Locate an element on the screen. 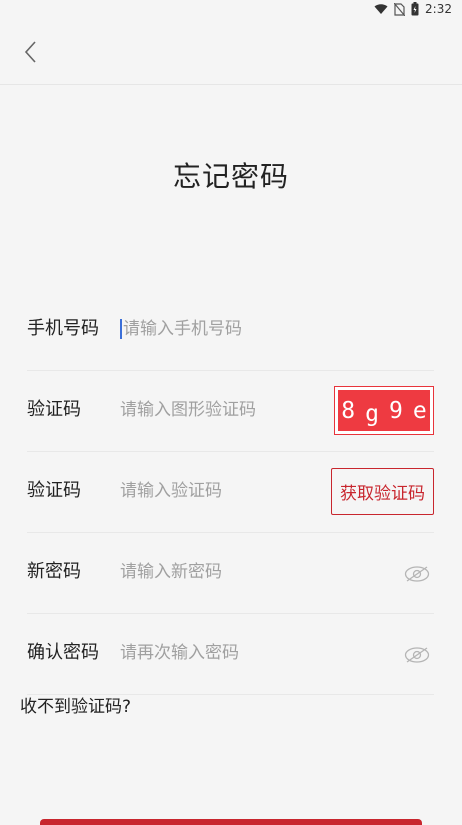  confirm-password-input: 请再次输入密码 is located at coordinates (179, 654).